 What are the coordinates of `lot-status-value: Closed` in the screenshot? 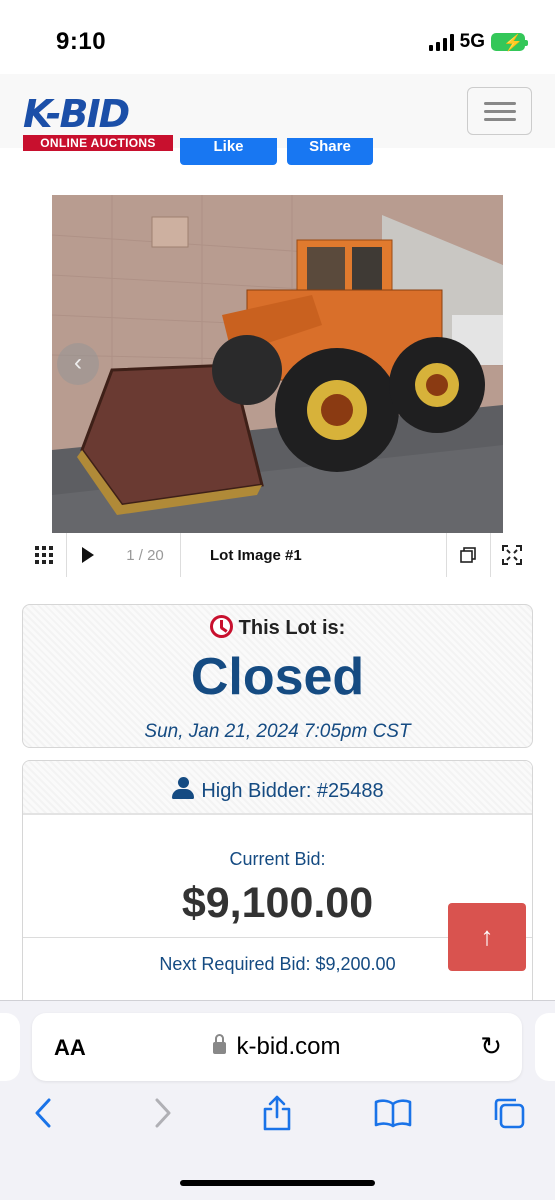 It's located at (277, 677).